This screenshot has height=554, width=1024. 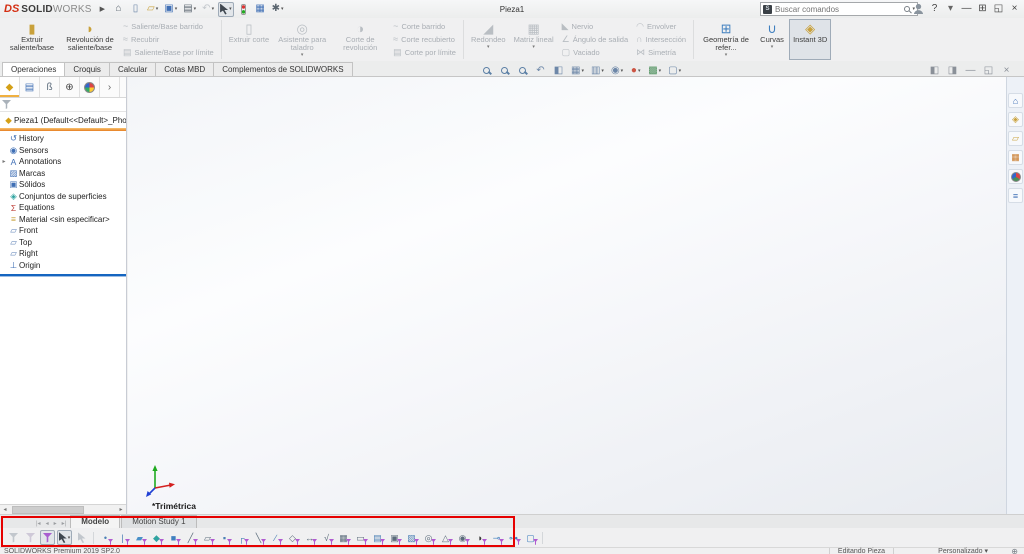 I want to click on revolved-cut-button: ◑ Corte de revolución ▾, so click(x=360, y=39).